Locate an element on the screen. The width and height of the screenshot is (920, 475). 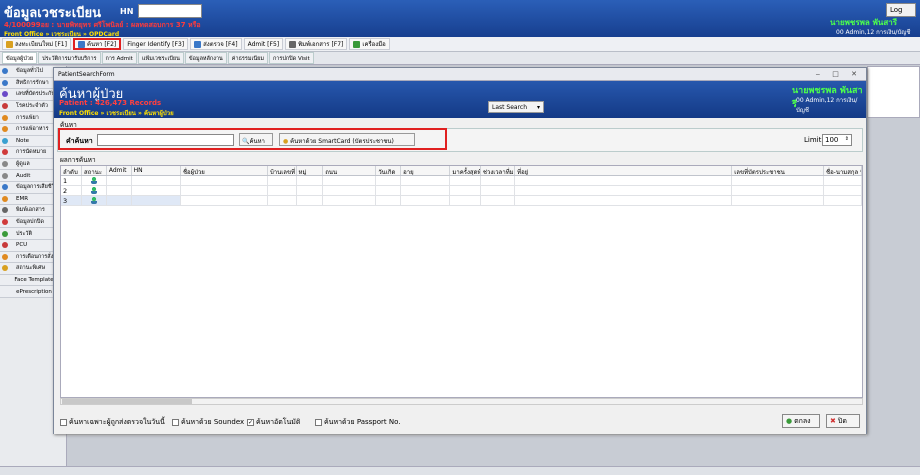
column-header: ลำดับ is located at coordinates (72, 170).